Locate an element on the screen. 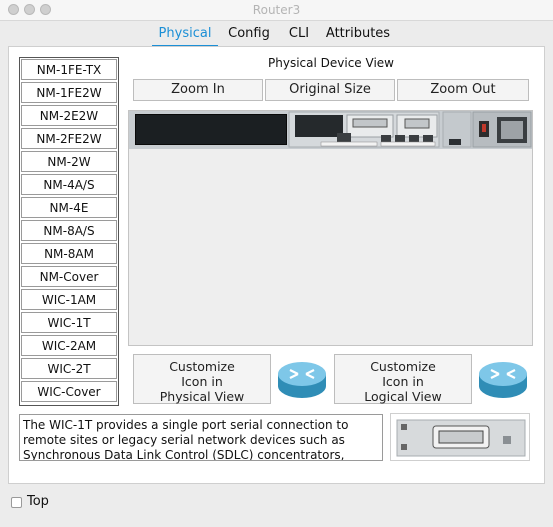  wic-1t-card-graphic is located at coordinates (461, 438).